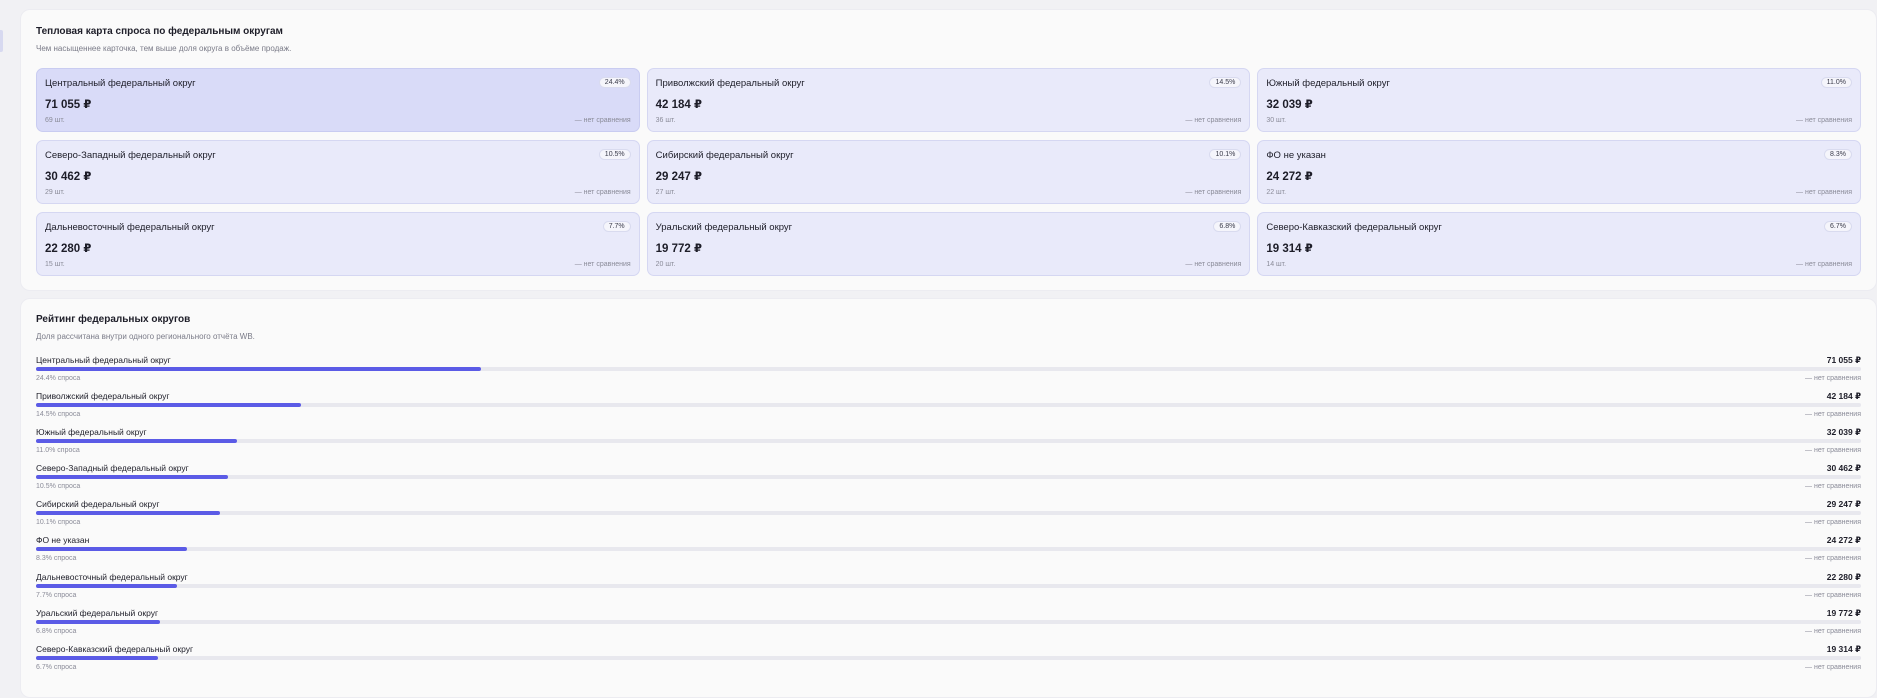 This screenshot has width=1877, height=698. Describe the element at coordinates (103, 396) in the screenshot. I see `rating-row-name: Приволжский федеральный округ` at that location.